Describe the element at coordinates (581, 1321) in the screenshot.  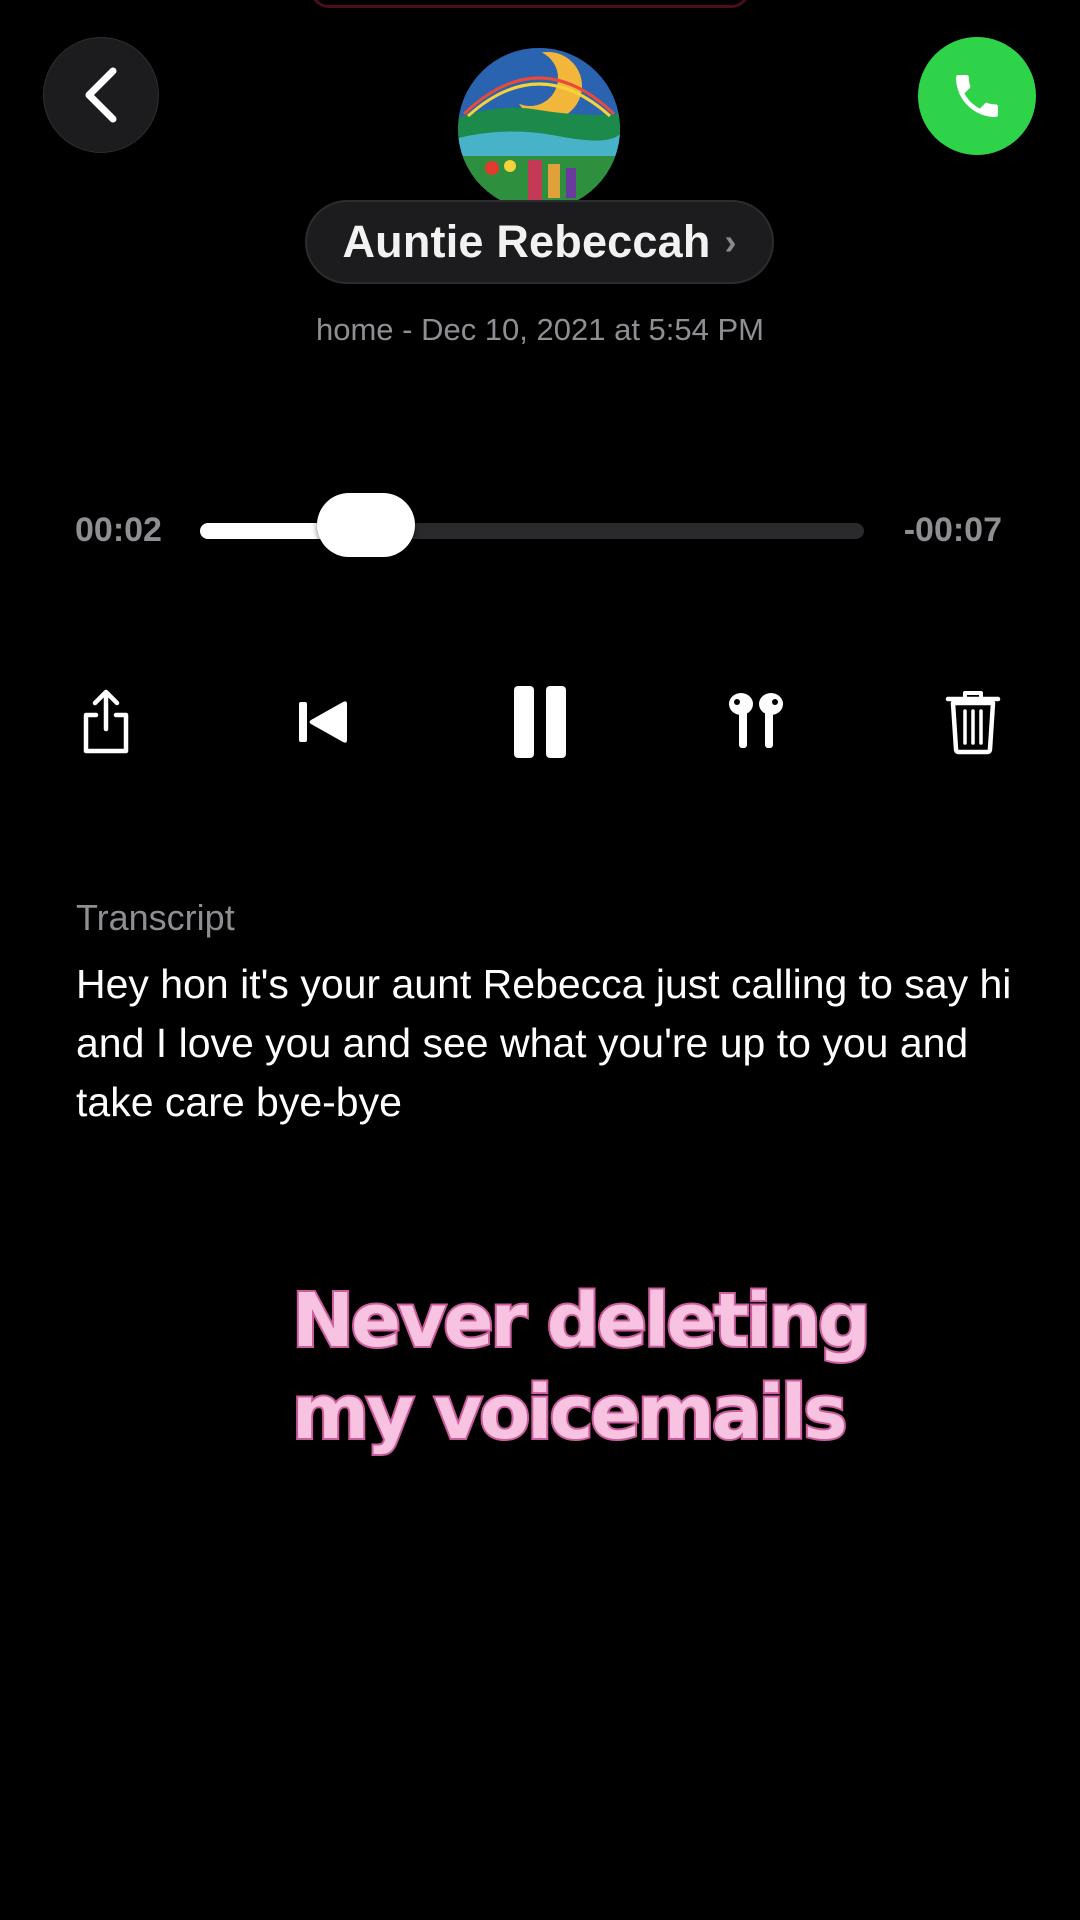
I see `overlay-caption-line-1: Never deleting` at that location.